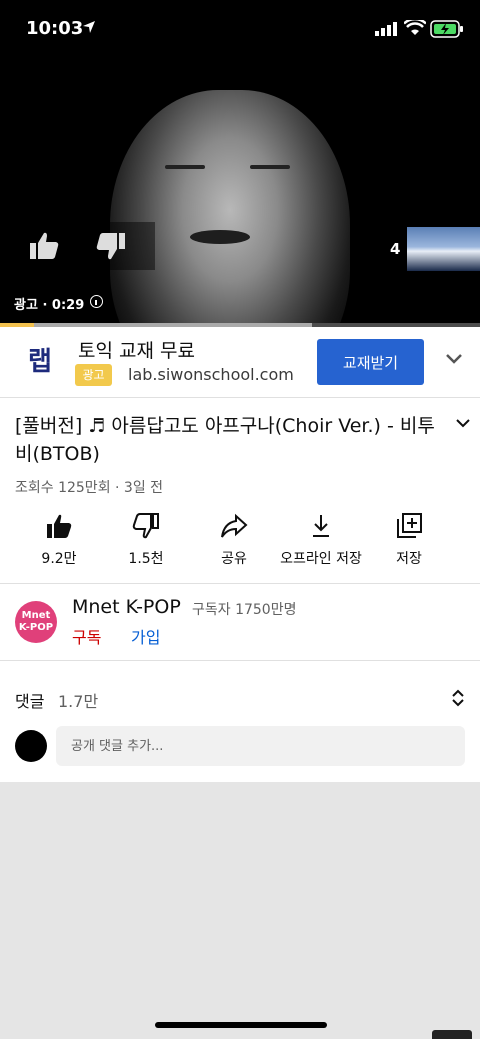  What do you see at coordinates (77, 246) in the screenshot?
I see `ad-feedback-panel` at bounding box center [77, 246].